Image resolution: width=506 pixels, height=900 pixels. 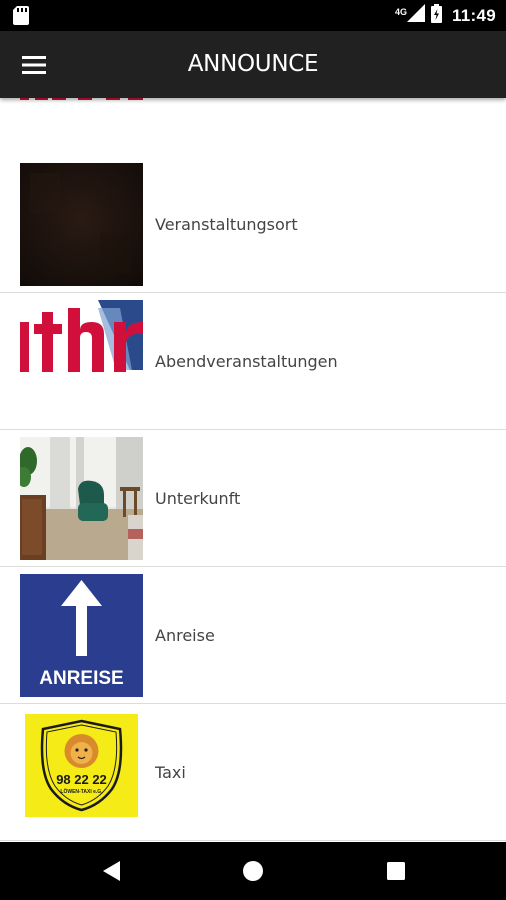 I want to click on app-bar: ANNOUNCE, so click(x=253, y=64).